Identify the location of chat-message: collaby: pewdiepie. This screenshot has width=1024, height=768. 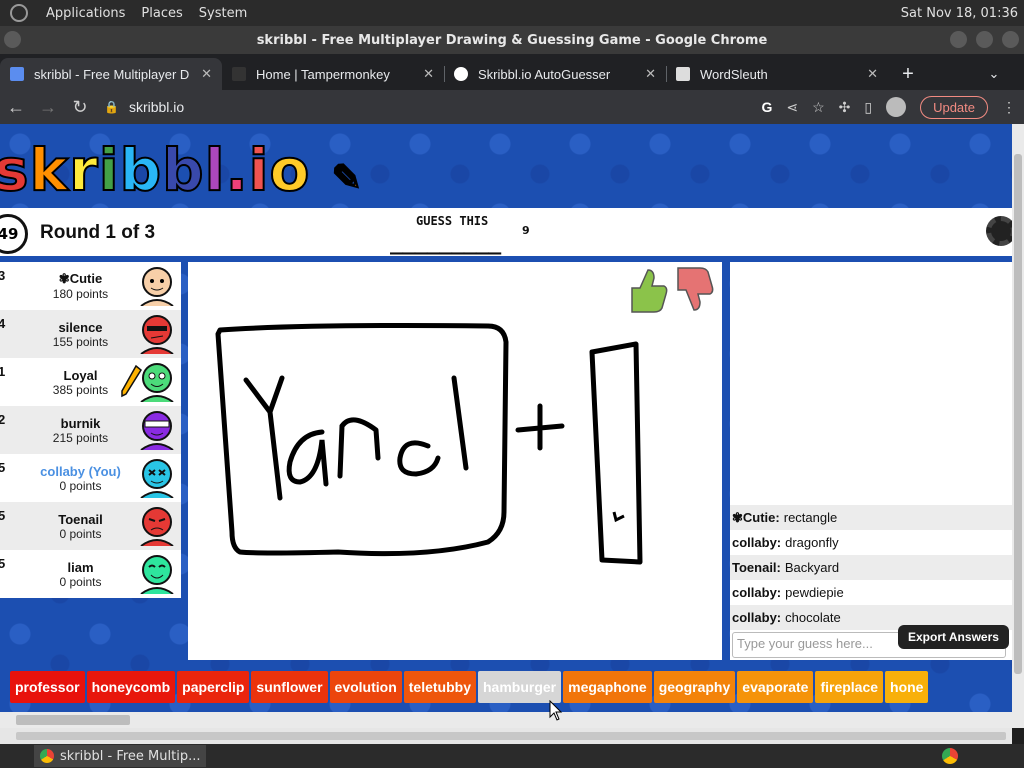
(871, 592).